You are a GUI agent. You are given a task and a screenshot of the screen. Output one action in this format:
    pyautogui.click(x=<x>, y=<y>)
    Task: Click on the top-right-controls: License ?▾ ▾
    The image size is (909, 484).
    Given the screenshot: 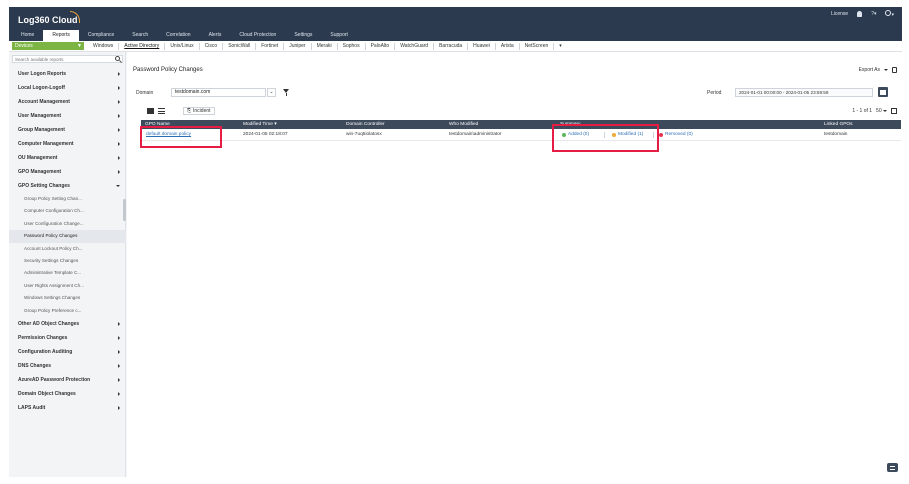 What is the action you would take?
    pyautogui.click(x=862, y=14)
    